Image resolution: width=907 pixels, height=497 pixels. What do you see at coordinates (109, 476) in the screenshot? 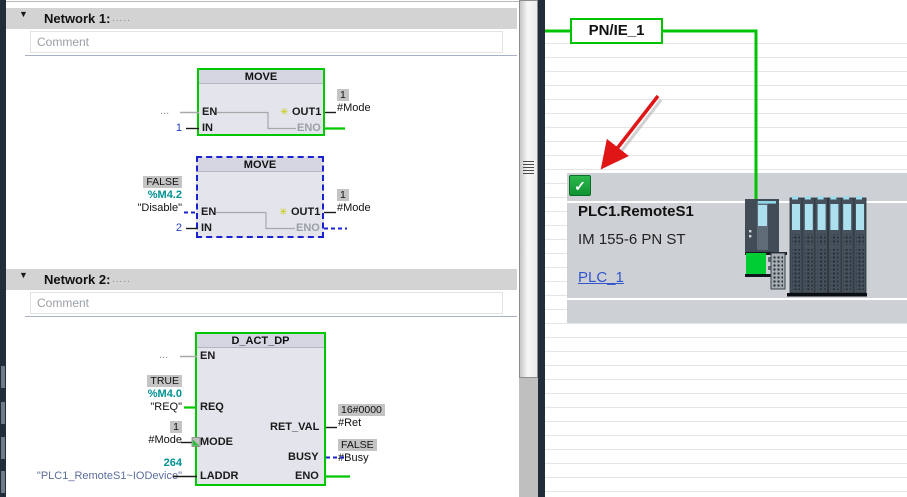
I see `tag-name: "PLC1_RemoteS1~IODevice"` at bounding box center [109, 476].